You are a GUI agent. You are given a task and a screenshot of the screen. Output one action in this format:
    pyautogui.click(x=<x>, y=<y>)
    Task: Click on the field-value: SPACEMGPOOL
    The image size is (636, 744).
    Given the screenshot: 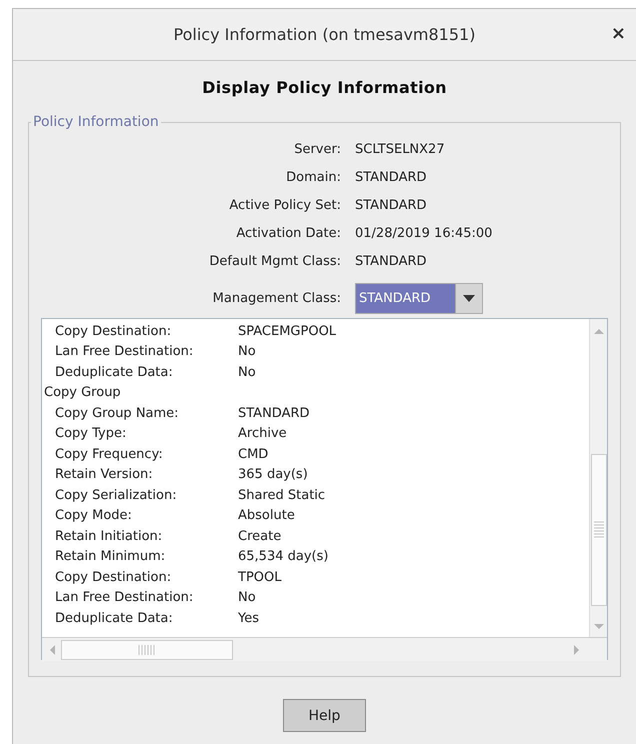 What is the action you would take?
    pyautogui.click(x=287, y=331)
    